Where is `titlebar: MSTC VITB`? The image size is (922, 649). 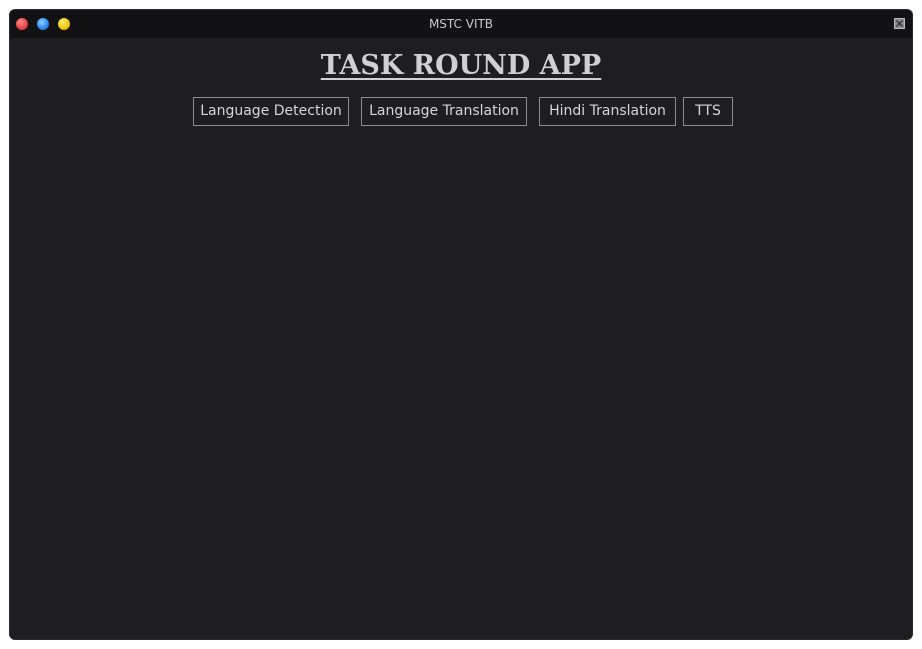
titlebar: MSTC VITB is located at coordinates (461, 24).